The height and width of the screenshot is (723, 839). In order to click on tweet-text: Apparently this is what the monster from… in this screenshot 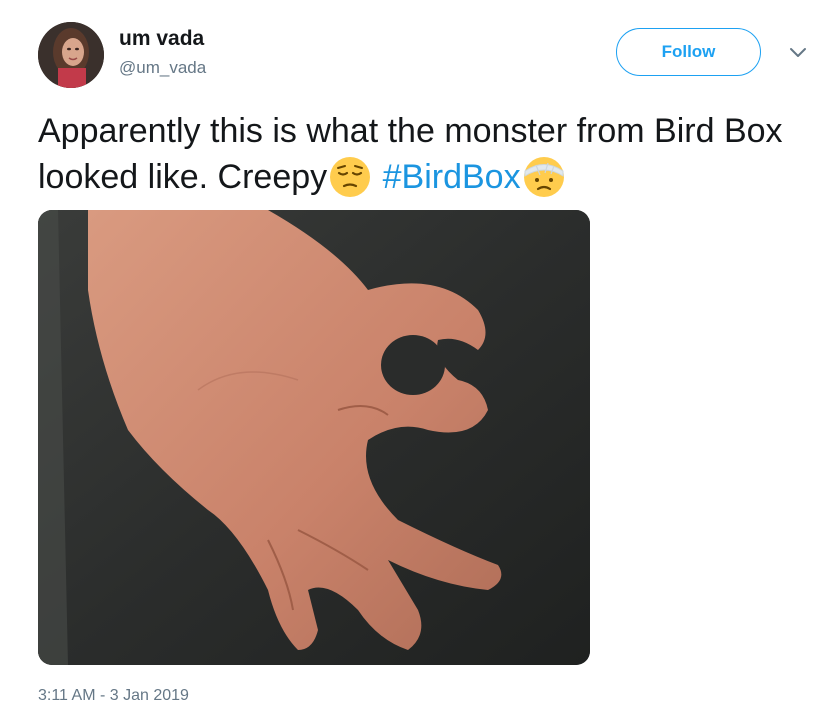, I will do `click(428, 154)`.